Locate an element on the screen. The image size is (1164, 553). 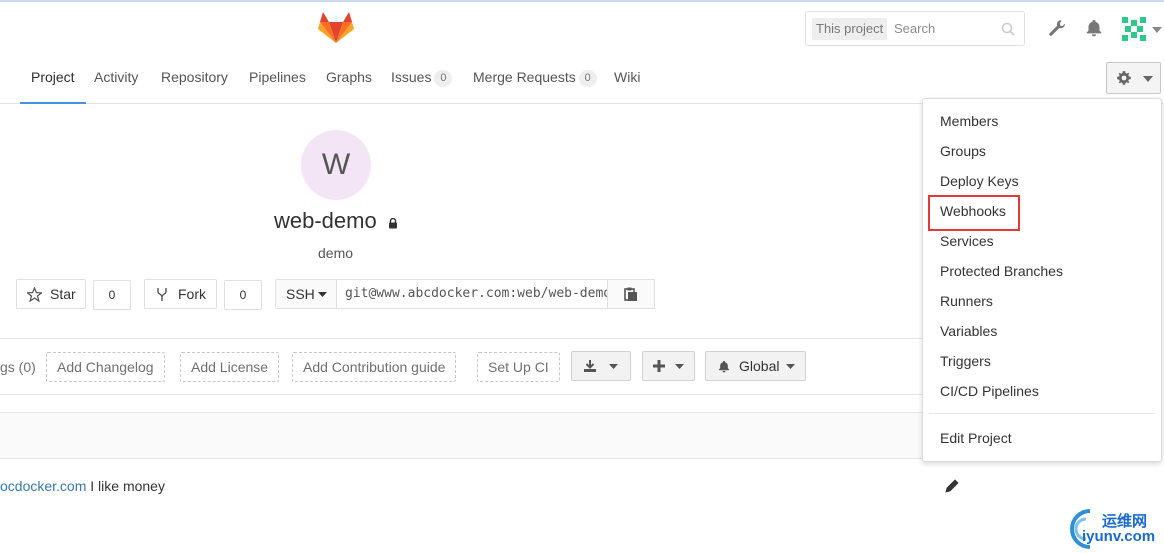
menu-item-members: Members is located at coordinates (969, 121).